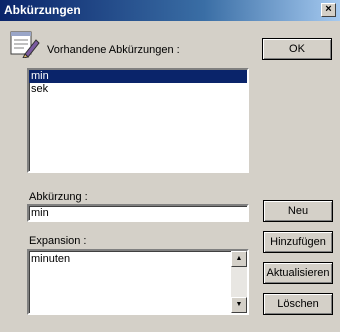  I want to click on list-item: min, so click(138, 76).